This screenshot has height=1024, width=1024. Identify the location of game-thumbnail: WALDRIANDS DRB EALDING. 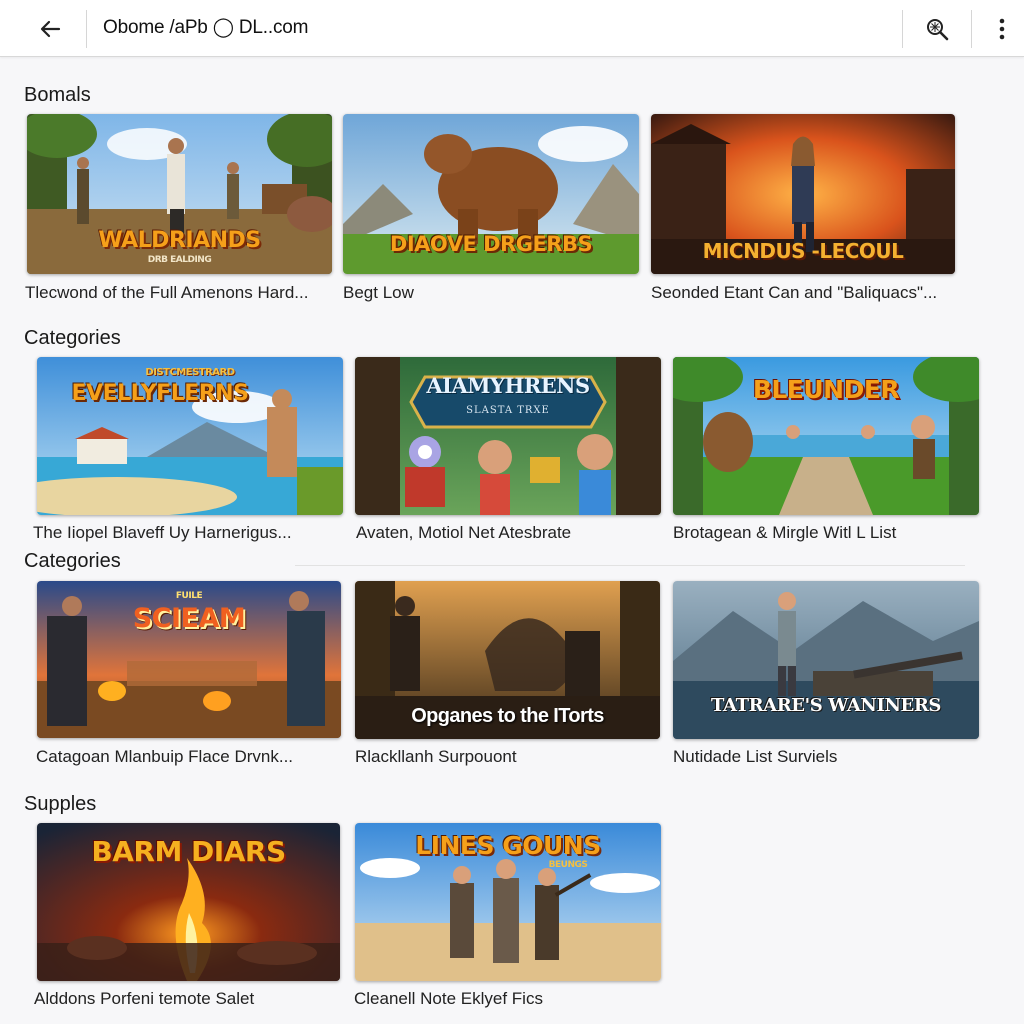
(179, 194).